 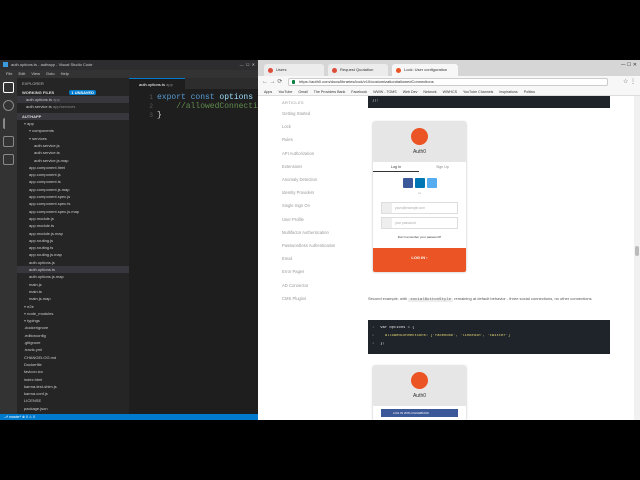 What do you see at coordinates (419, 260) in the screenshot?
I see `login-submit-button: LOG IN ›` at bounding box center [419, 260].